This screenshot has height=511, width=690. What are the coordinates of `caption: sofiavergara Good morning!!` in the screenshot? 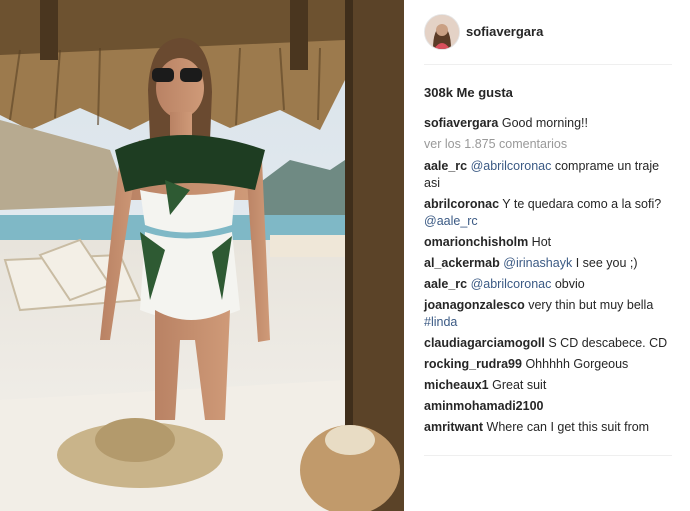 It's located at (548, 123).